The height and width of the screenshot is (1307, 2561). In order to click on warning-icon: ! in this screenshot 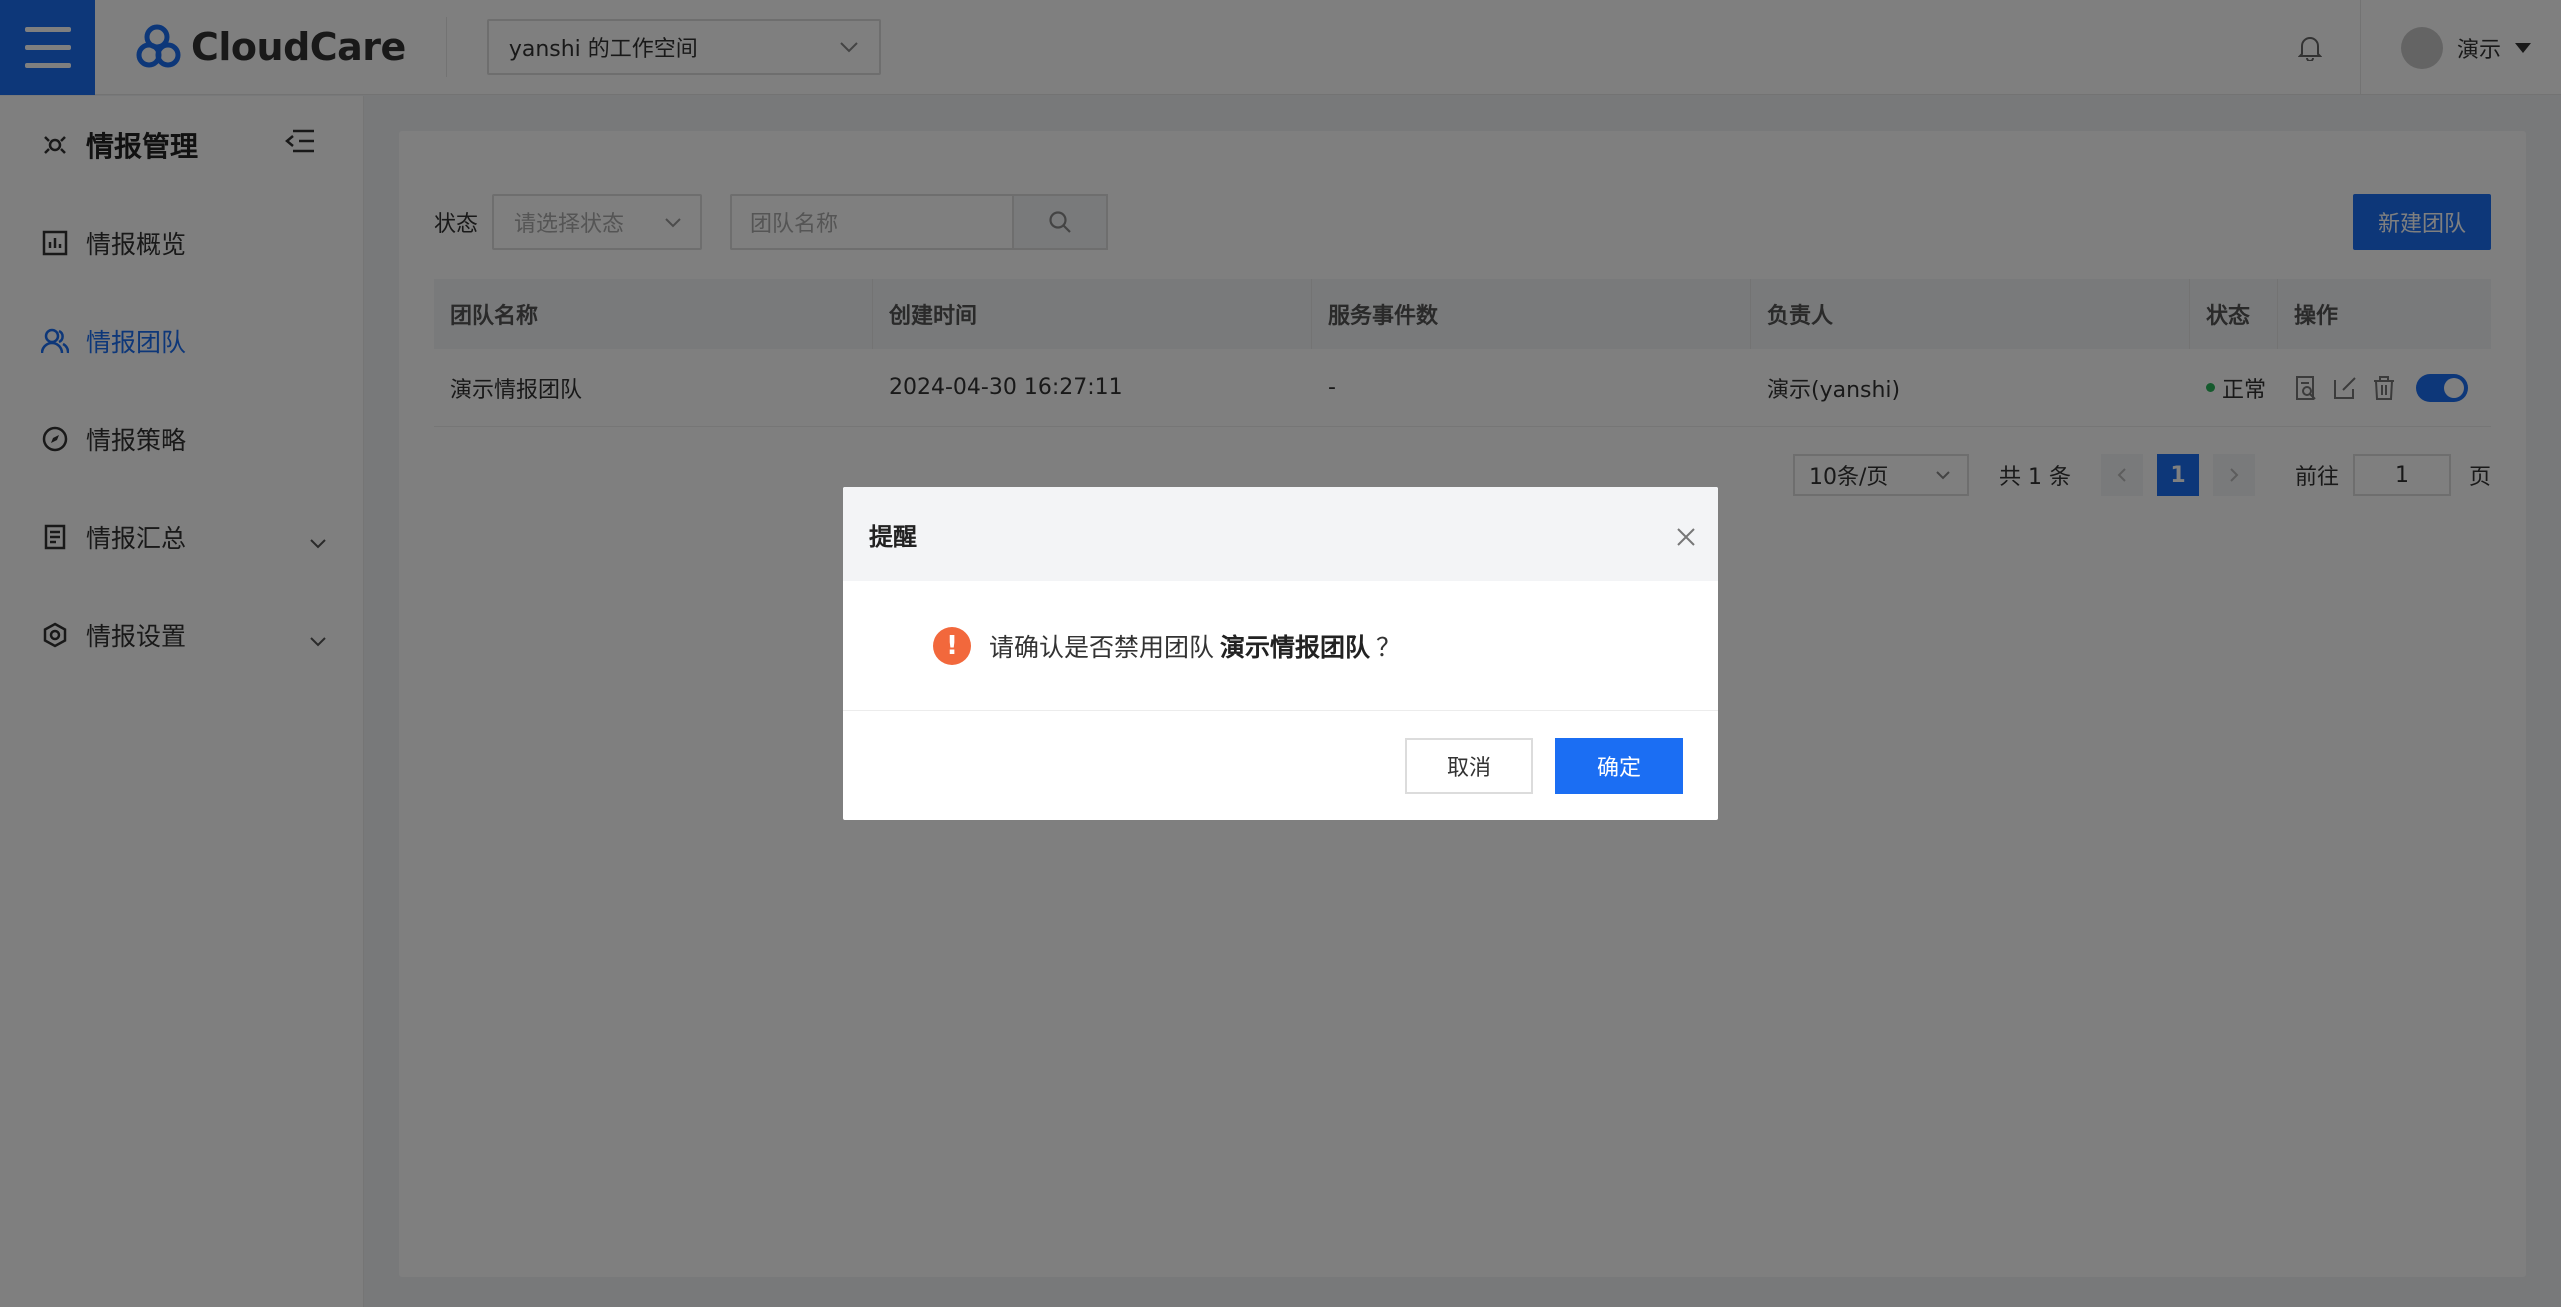, I will do `click(952, 645)`.